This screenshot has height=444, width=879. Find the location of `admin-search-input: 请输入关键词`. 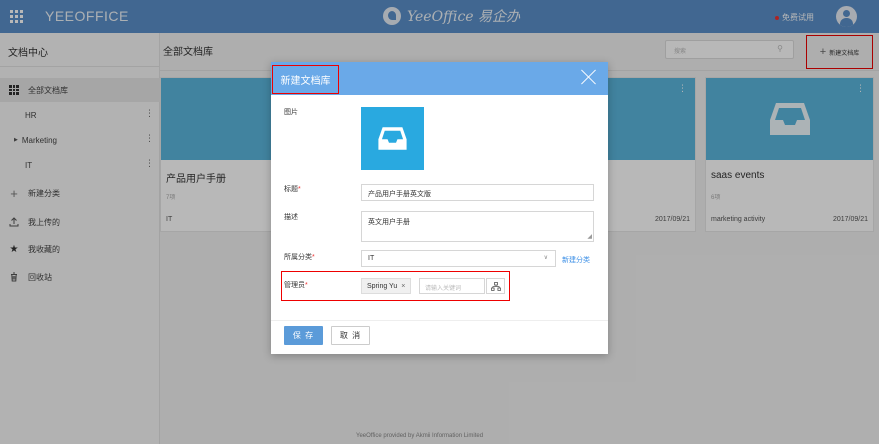

admin-search-input: 请输入关键词 is located at coordinates (452, 286).